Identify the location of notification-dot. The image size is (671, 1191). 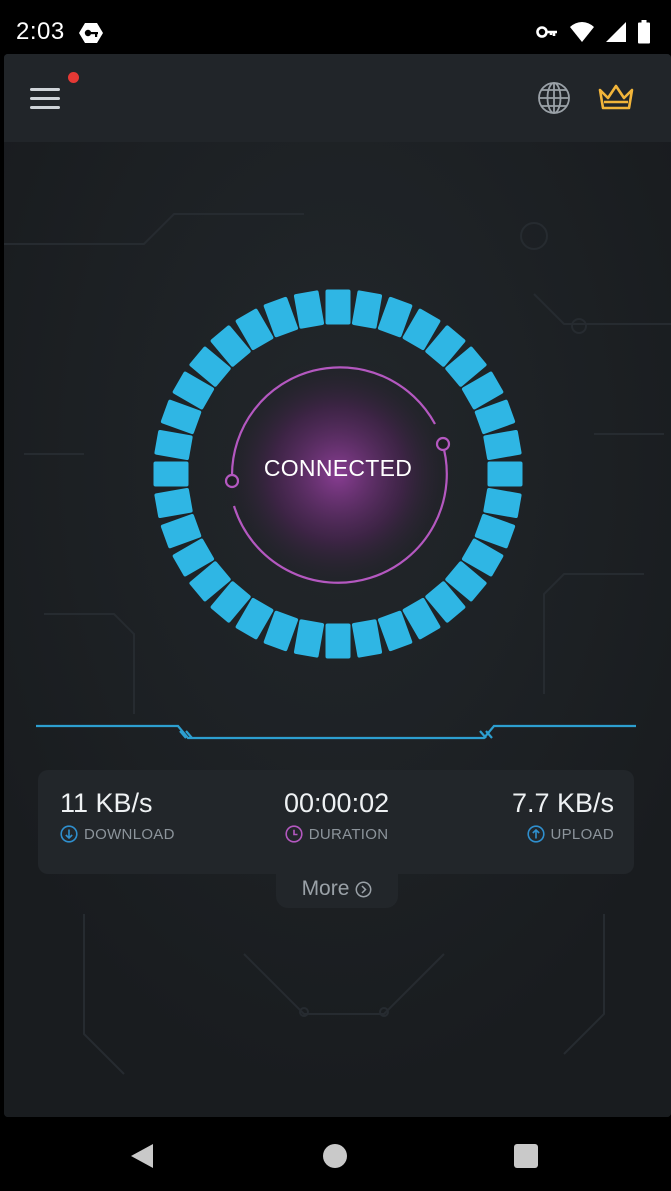
(73, 77).